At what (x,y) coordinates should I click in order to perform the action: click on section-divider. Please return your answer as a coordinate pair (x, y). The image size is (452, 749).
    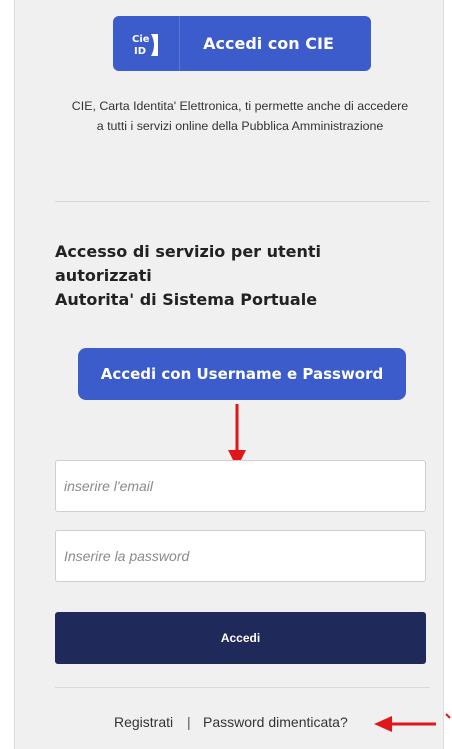
    Looking at the image, I should click on (242, 201).